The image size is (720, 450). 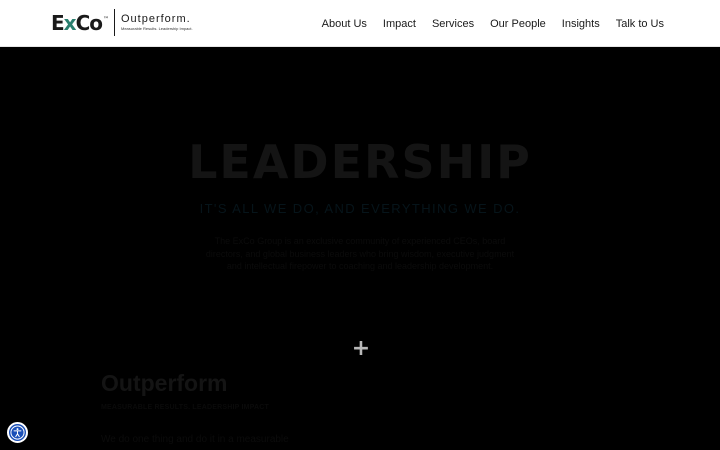 What do you see at coordinates (185, 407) in the screenshot?
I see `section-subtitle: MEASURABLE RESULTS. LEADERSHIP IMPACT` at bounding box center [185, 407].